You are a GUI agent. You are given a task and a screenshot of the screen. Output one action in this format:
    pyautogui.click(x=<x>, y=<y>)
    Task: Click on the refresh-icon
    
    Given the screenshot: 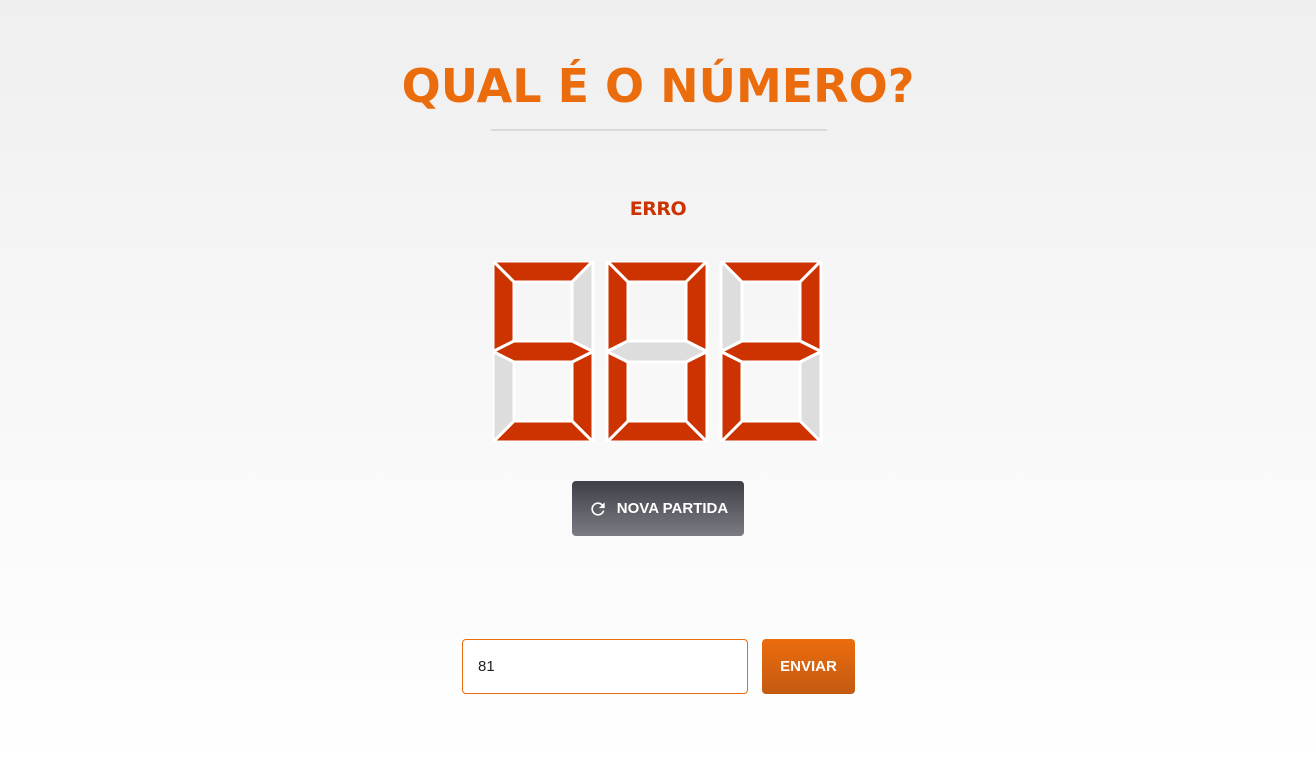 What is the action you would take?
    pyautogui.click(x=598, y=509)
    